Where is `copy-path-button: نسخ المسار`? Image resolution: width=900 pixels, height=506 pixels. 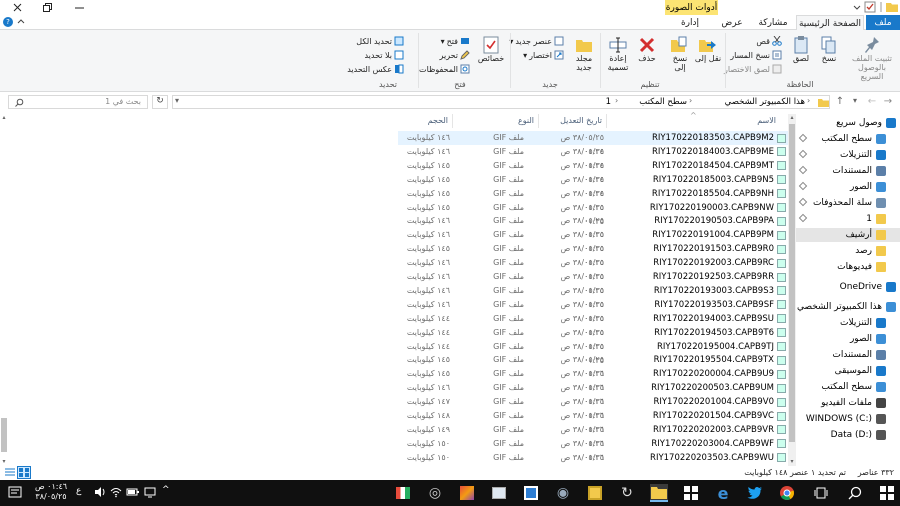 copy-path-button: نسخ المسار is located at coordinates (756, 55).